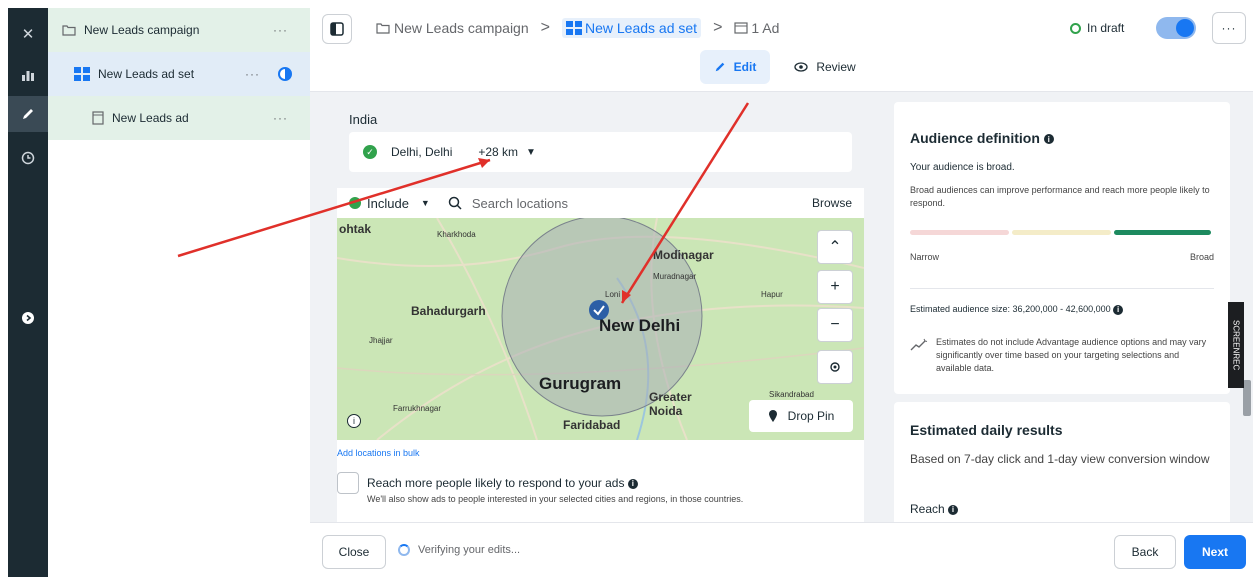  I want to click on scrollbar-thumb, so click(1247, 398).